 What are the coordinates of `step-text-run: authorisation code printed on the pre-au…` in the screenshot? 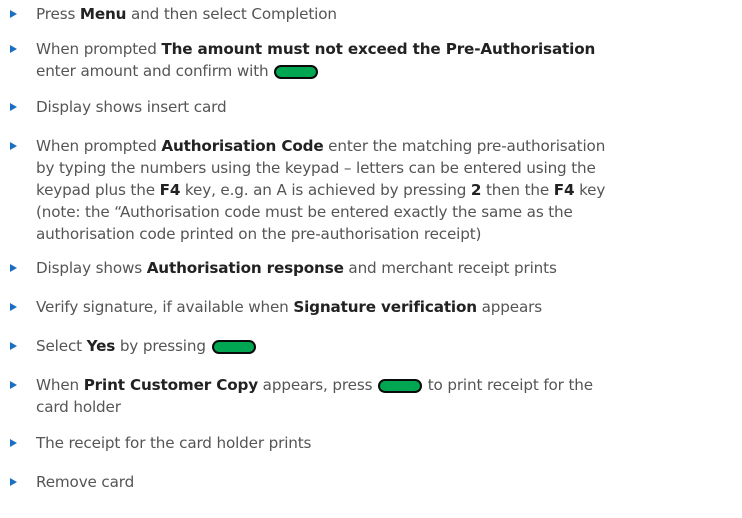 It's located at (259, 234).